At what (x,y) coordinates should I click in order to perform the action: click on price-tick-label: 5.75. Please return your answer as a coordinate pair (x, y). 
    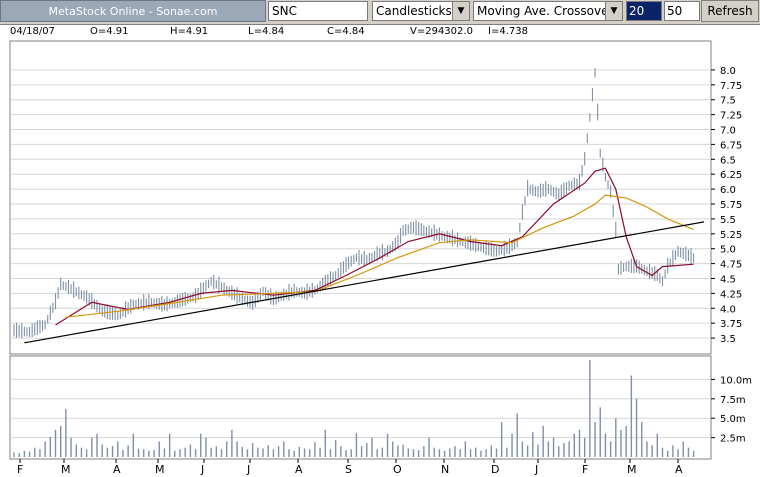
    Looking at the image, I should click on (731, 205).